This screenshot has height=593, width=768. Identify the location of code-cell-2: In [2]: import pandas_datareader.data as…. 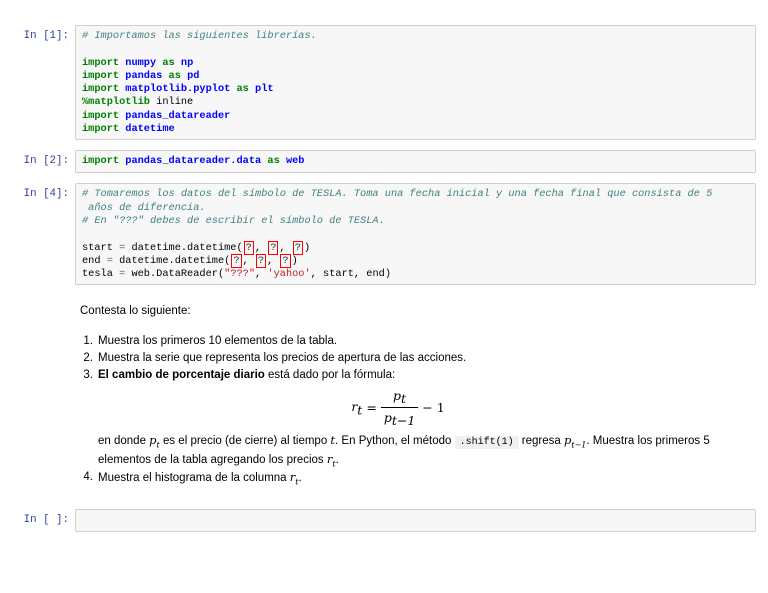
(384, 162).